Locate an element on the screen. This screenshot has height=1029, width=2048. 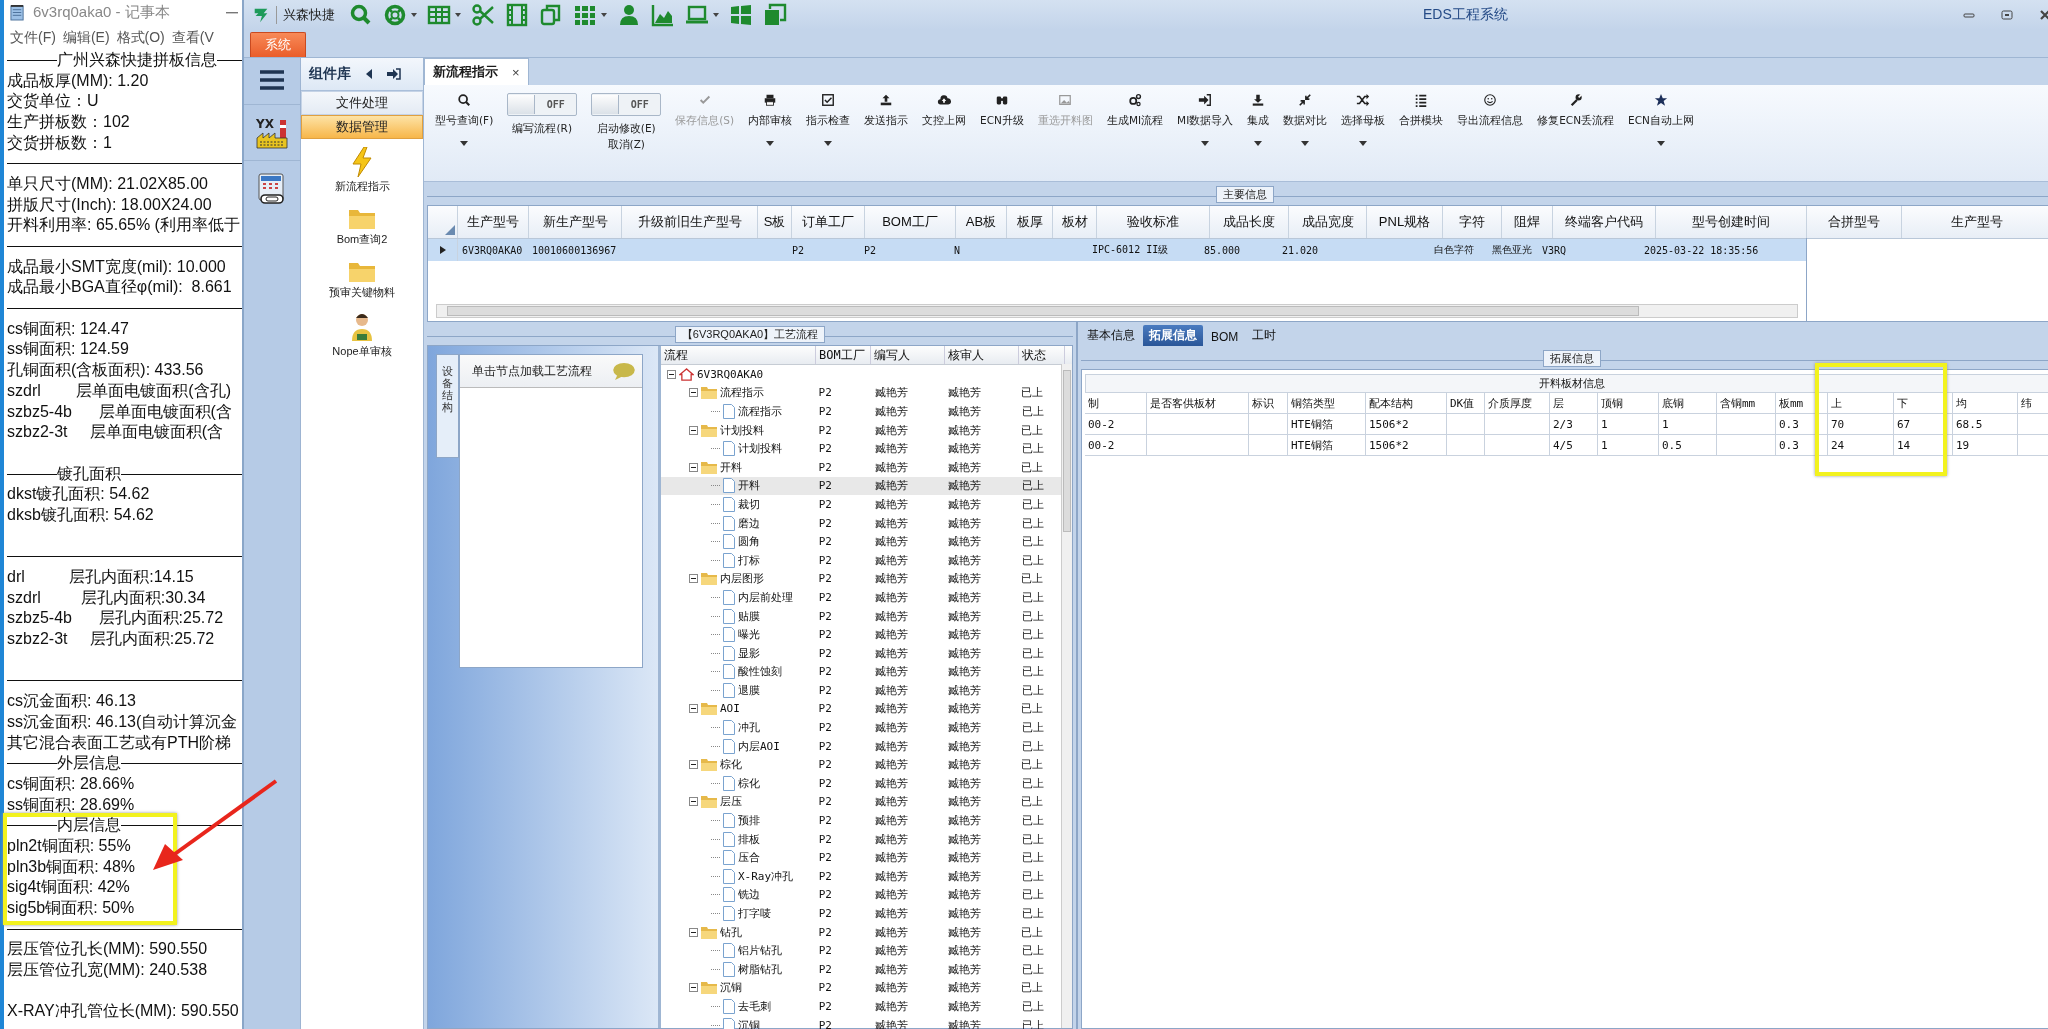
menu-item: 格式(O) is located at coordinates (140, 37).